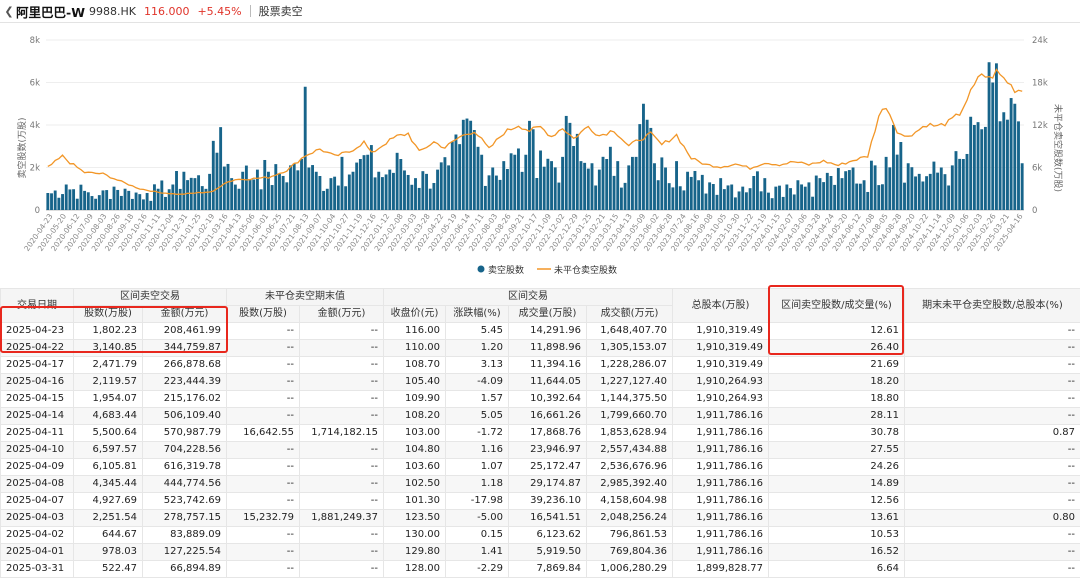 The image size is (1080, 578). Describe the element at coordinates (263, 314) in the screenshot. I see `col-unclosed-shares: 股数(万股)` at that location.